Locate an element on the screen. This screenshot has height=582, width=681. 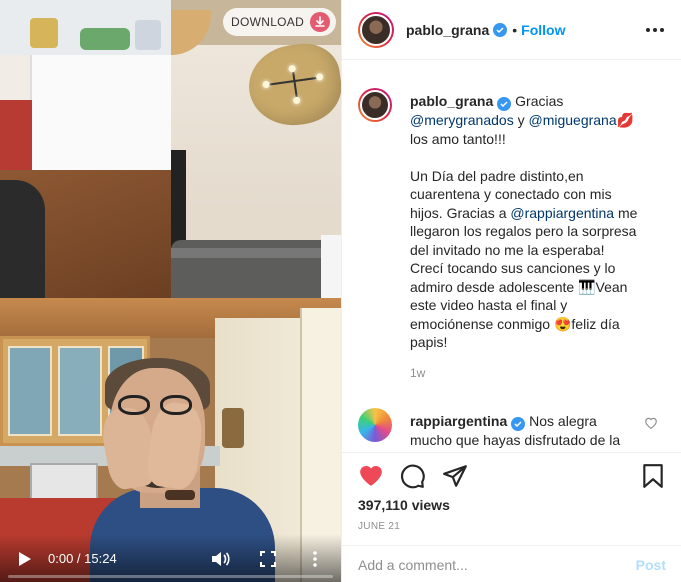
caption-part: los amo tanto!!! is located at coordinates (458, 138).